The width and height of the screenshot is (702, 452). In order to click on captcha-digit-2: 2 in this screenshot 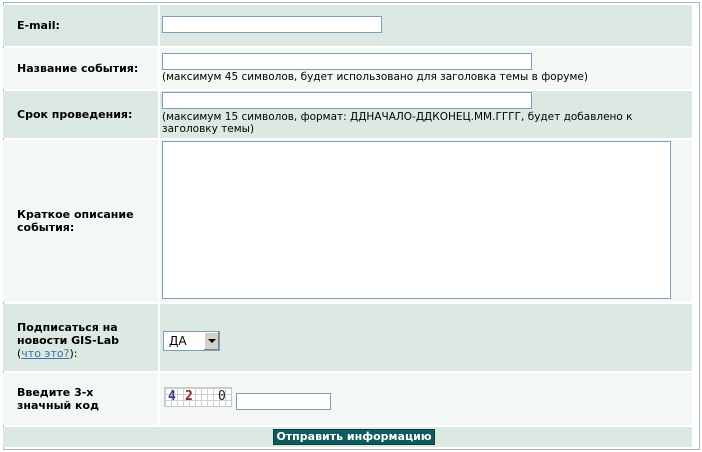, I will do `click(189, 396)`.